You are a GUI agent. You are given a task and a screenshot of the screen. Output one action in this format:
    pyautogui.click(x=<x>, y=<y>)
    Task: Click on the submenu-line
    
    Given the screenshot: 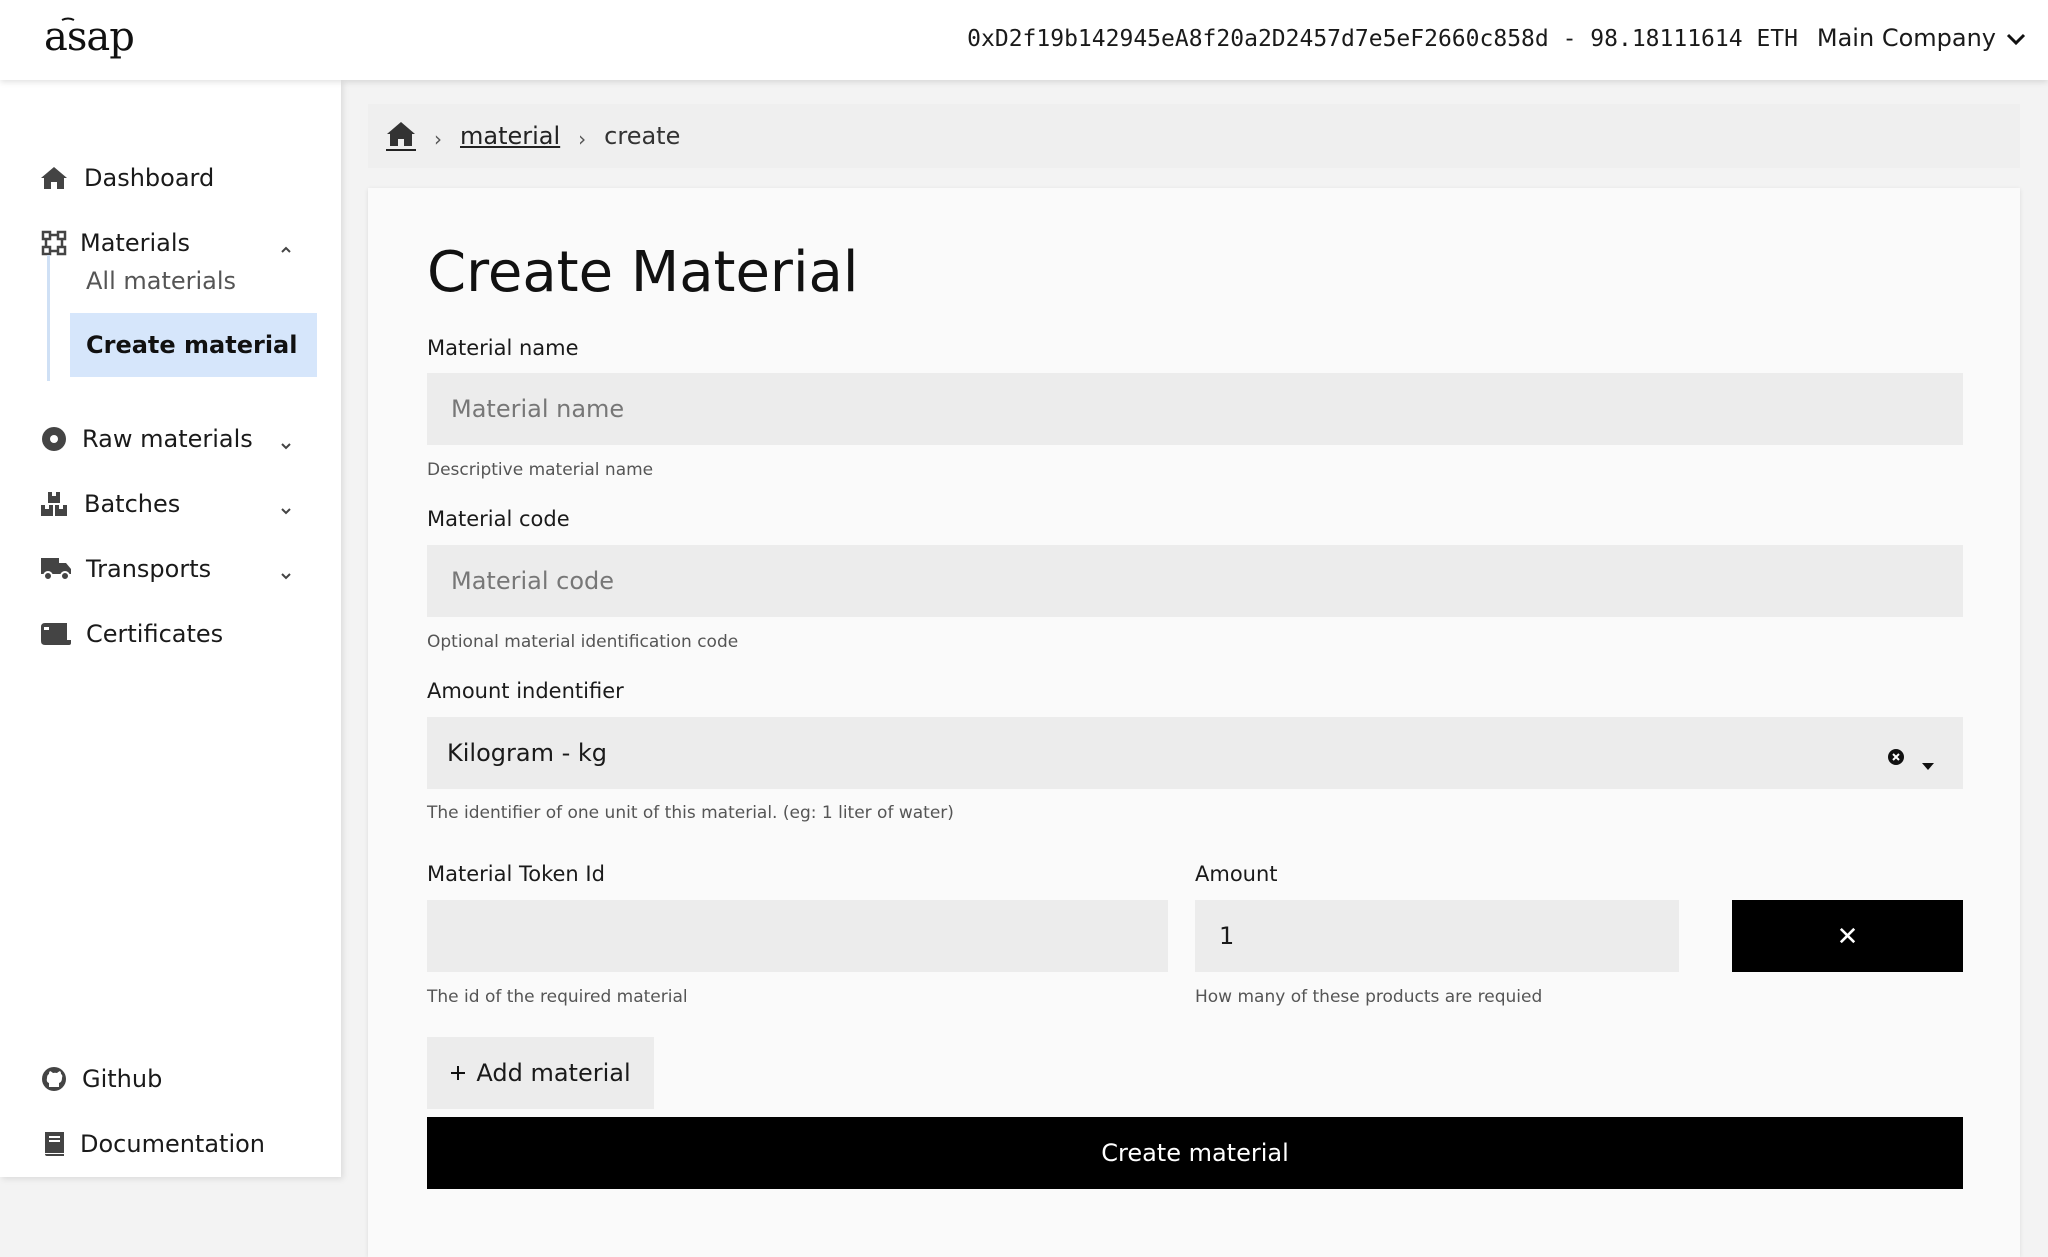 What is the action you would take?
    pyautogui.click(x=48, y=318)
    